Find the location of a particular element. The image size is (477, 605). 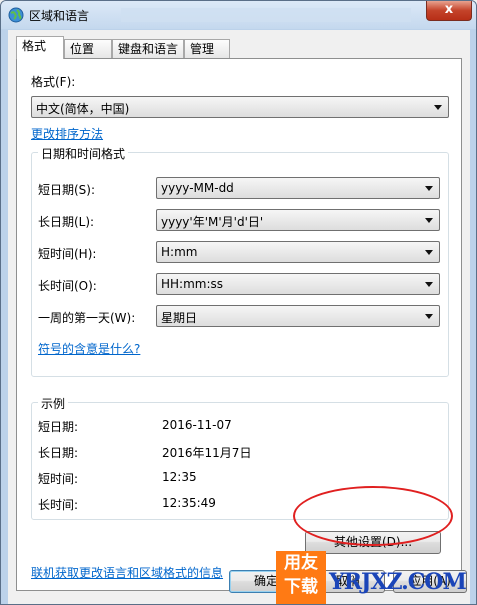

short-date-dropdown: yyyy-MM-dd is located at coordinates (298, 188).